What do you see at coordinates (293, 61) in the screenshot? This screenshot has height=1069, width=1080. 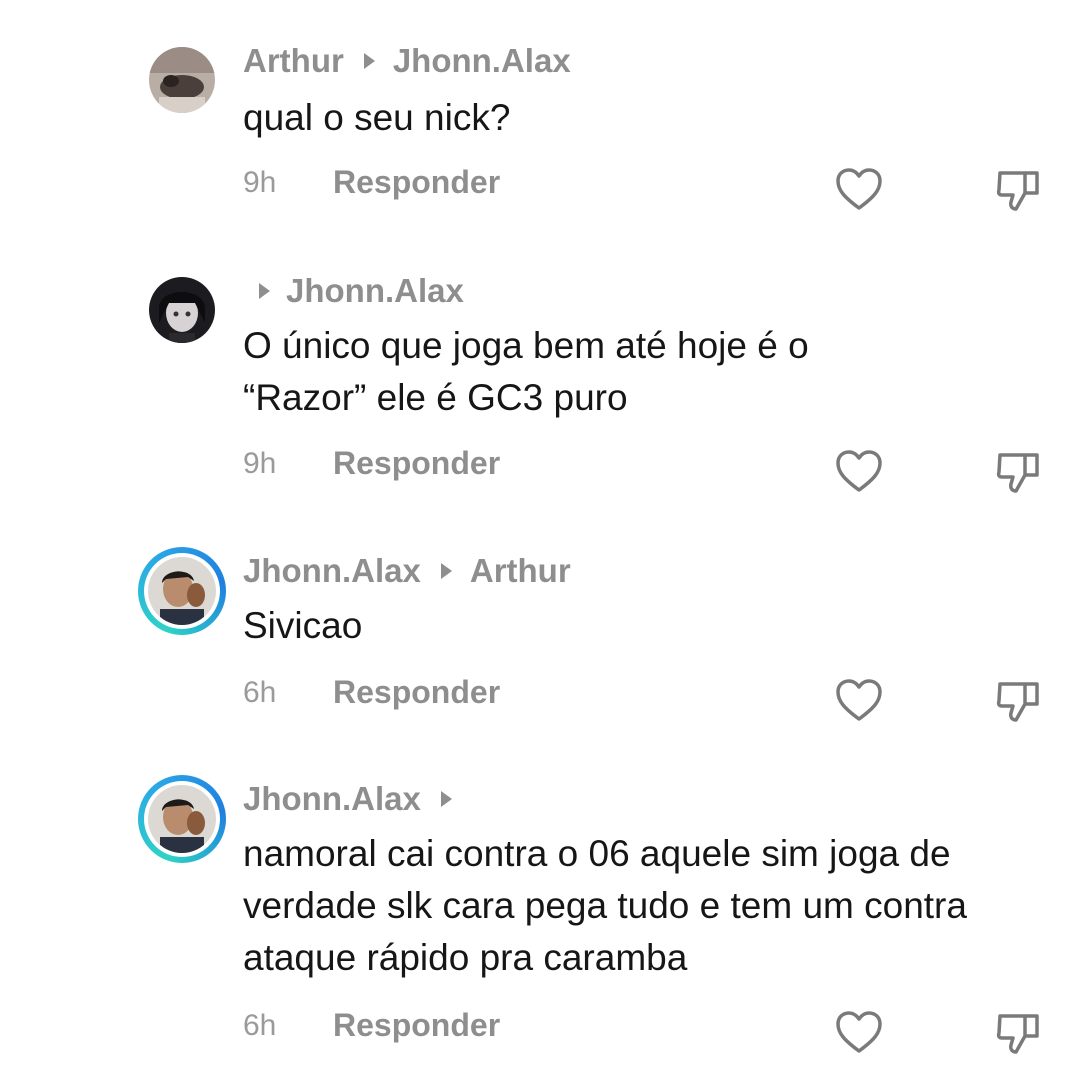 I see `author-name: Arthur` at bounding box center [293, 61].